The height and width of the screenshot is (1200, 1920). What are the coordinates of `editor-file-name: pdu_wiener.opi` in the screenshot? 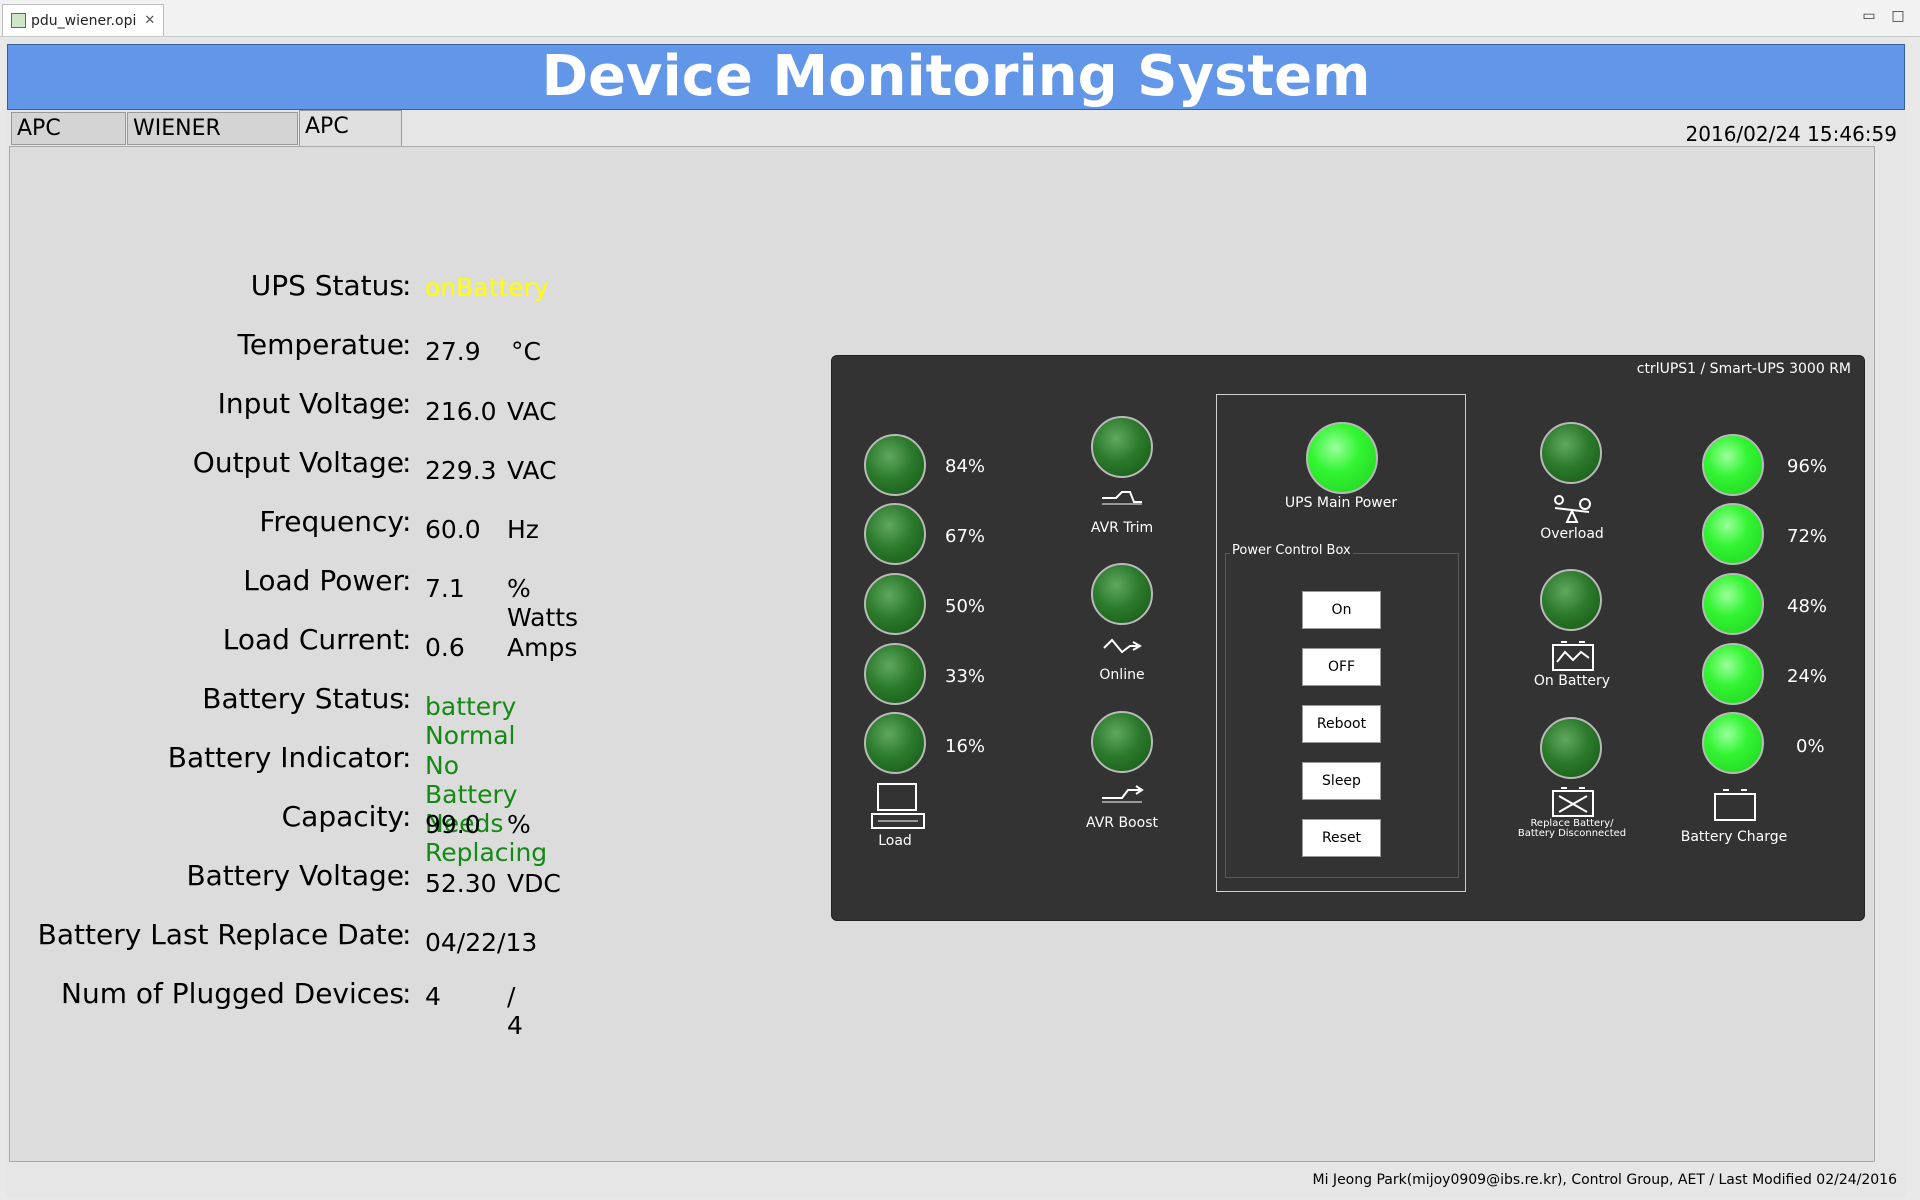 It's located at (84, 20).